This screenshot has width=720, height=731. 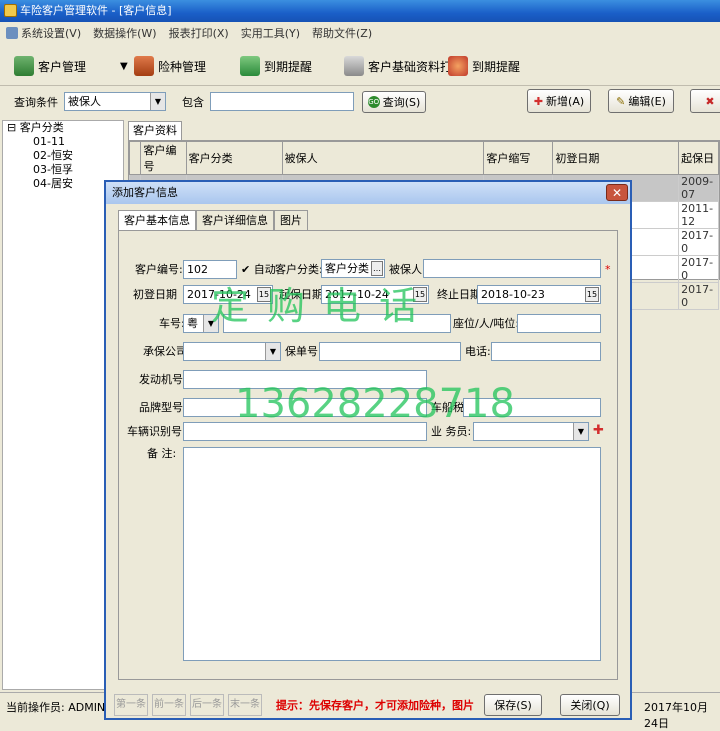 I want to click on menu-system-settings: 系统设置(V), so click(x=43, y=33).